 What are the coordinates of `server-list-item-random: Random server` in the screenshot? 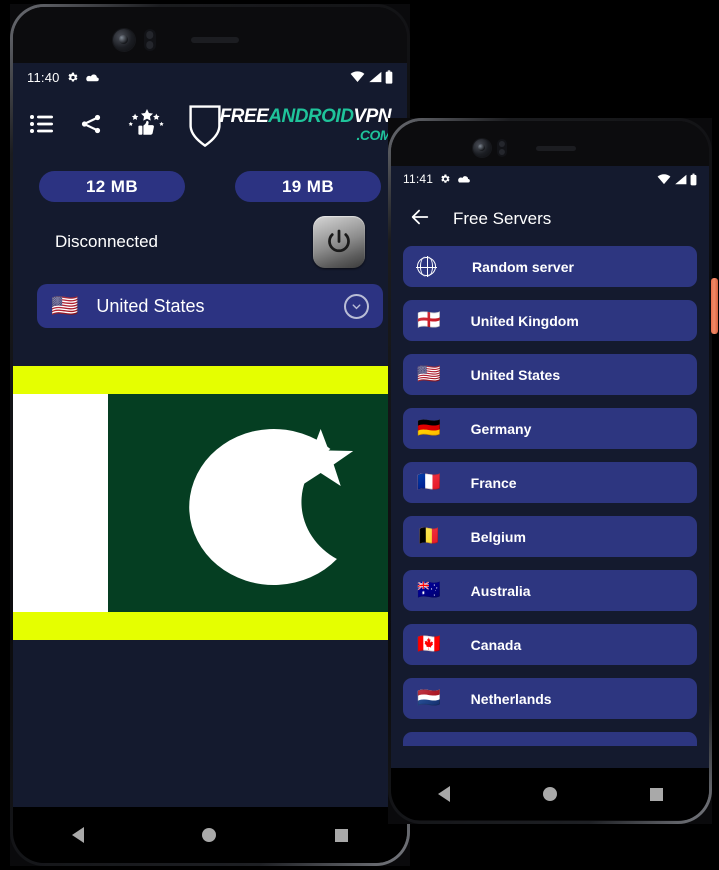 It's located at (550, 266).